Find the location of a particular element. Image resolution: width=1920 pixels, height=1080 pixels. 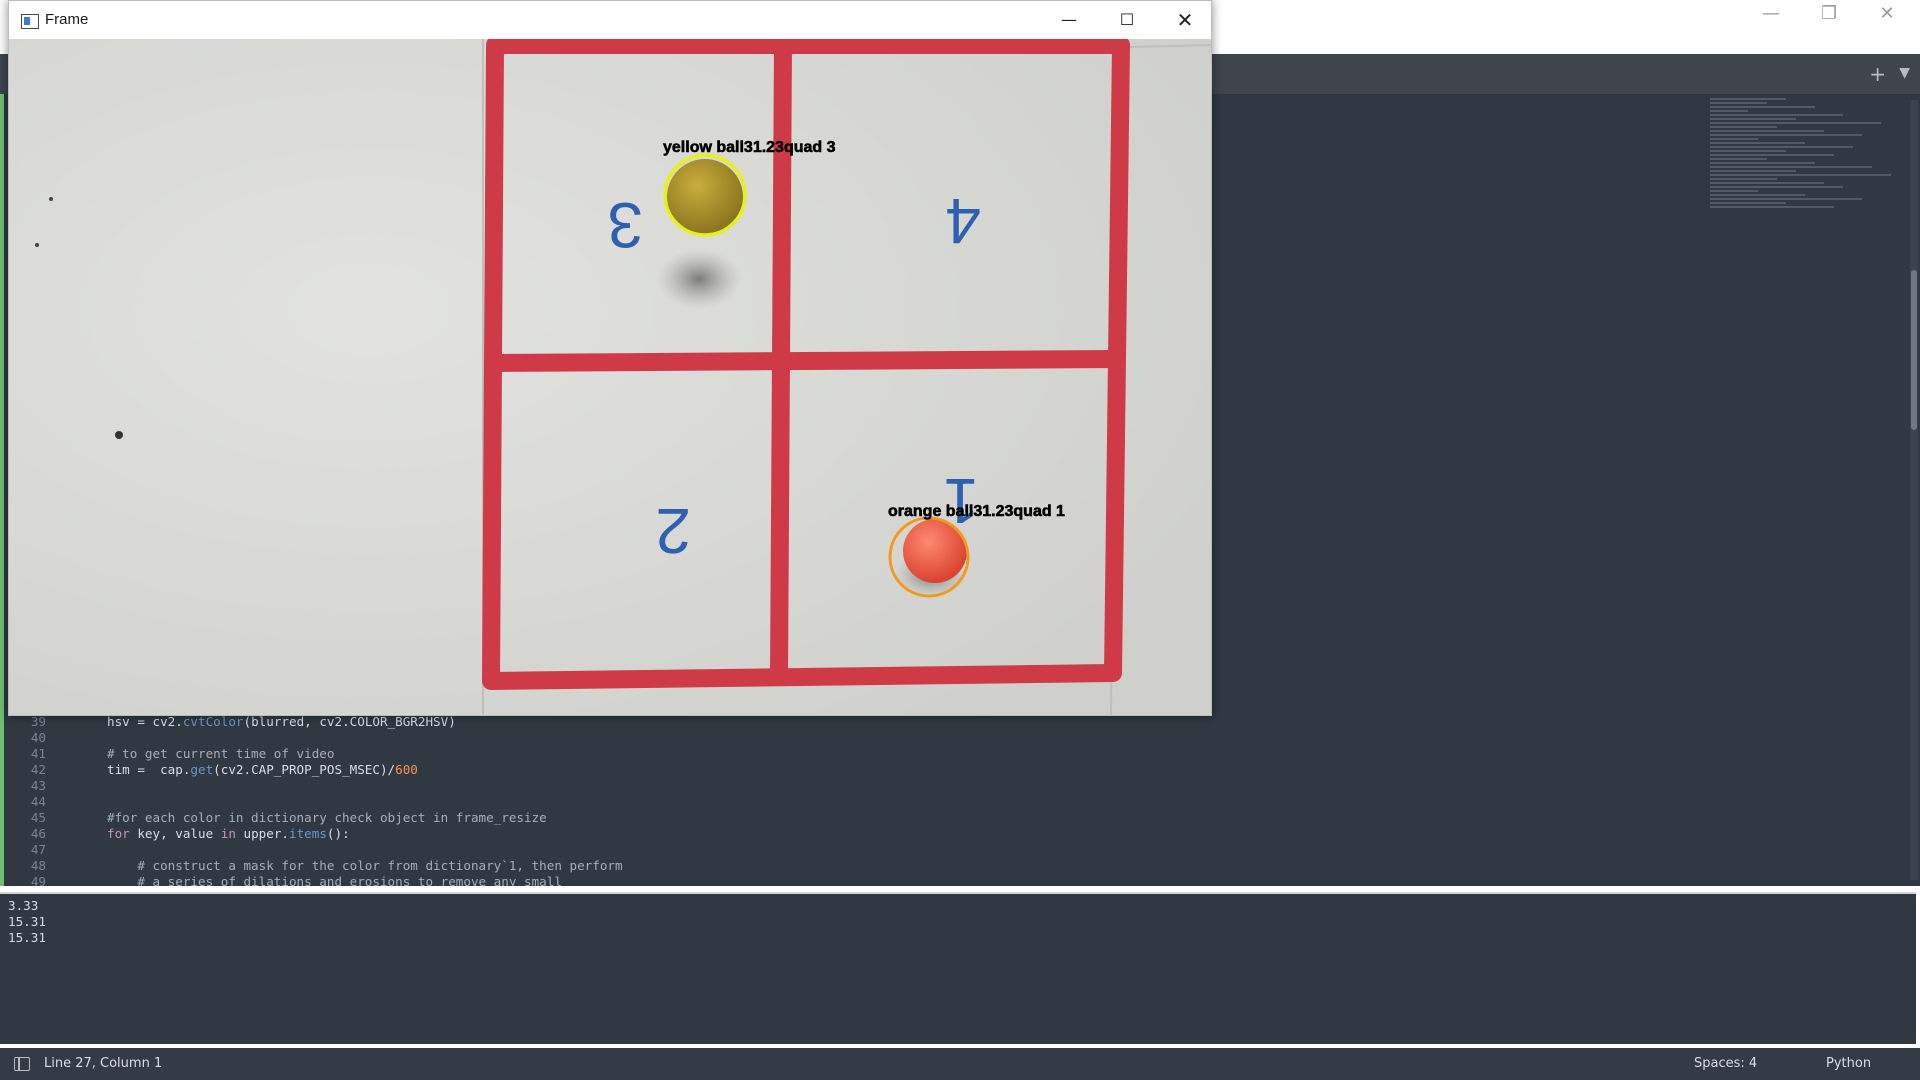

output-console: 3.33 15.31 15.31 is located at coordinates (958, 968).